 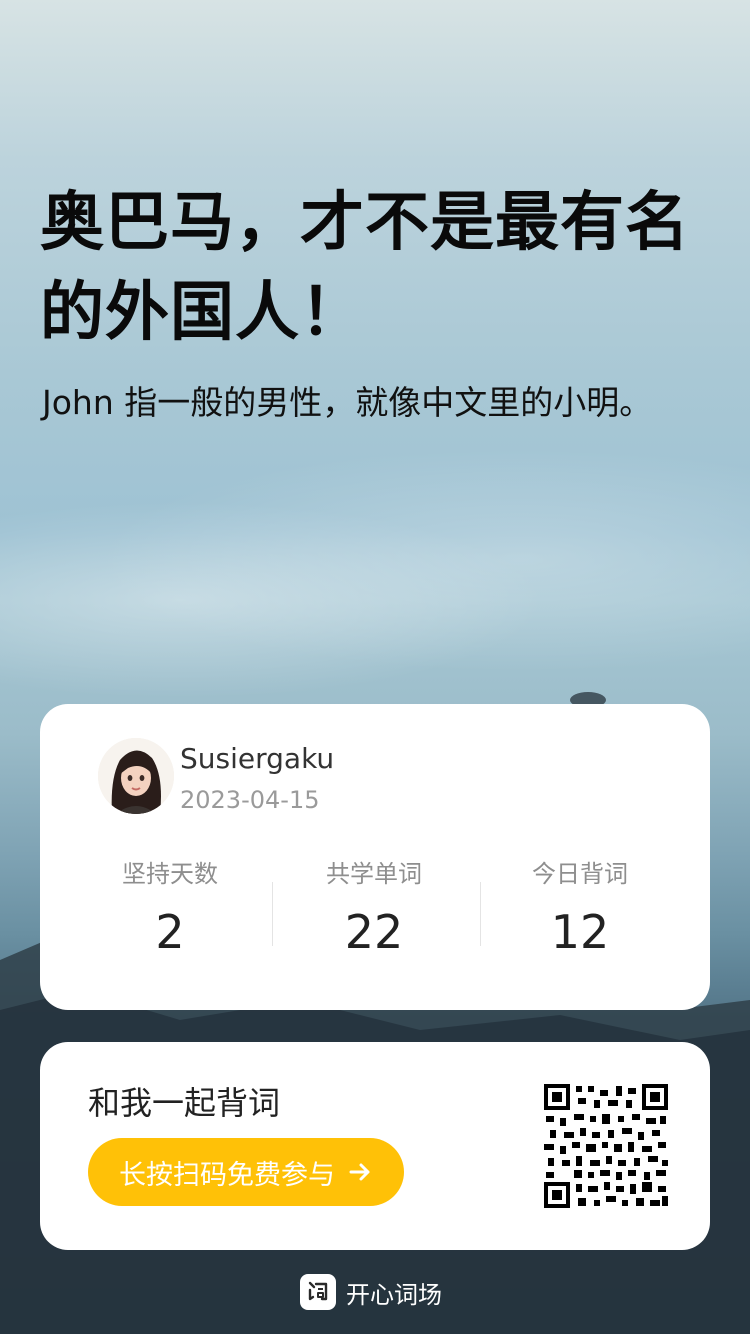 I want to click on brand-logo-icon, so click(x=318, y=1292).